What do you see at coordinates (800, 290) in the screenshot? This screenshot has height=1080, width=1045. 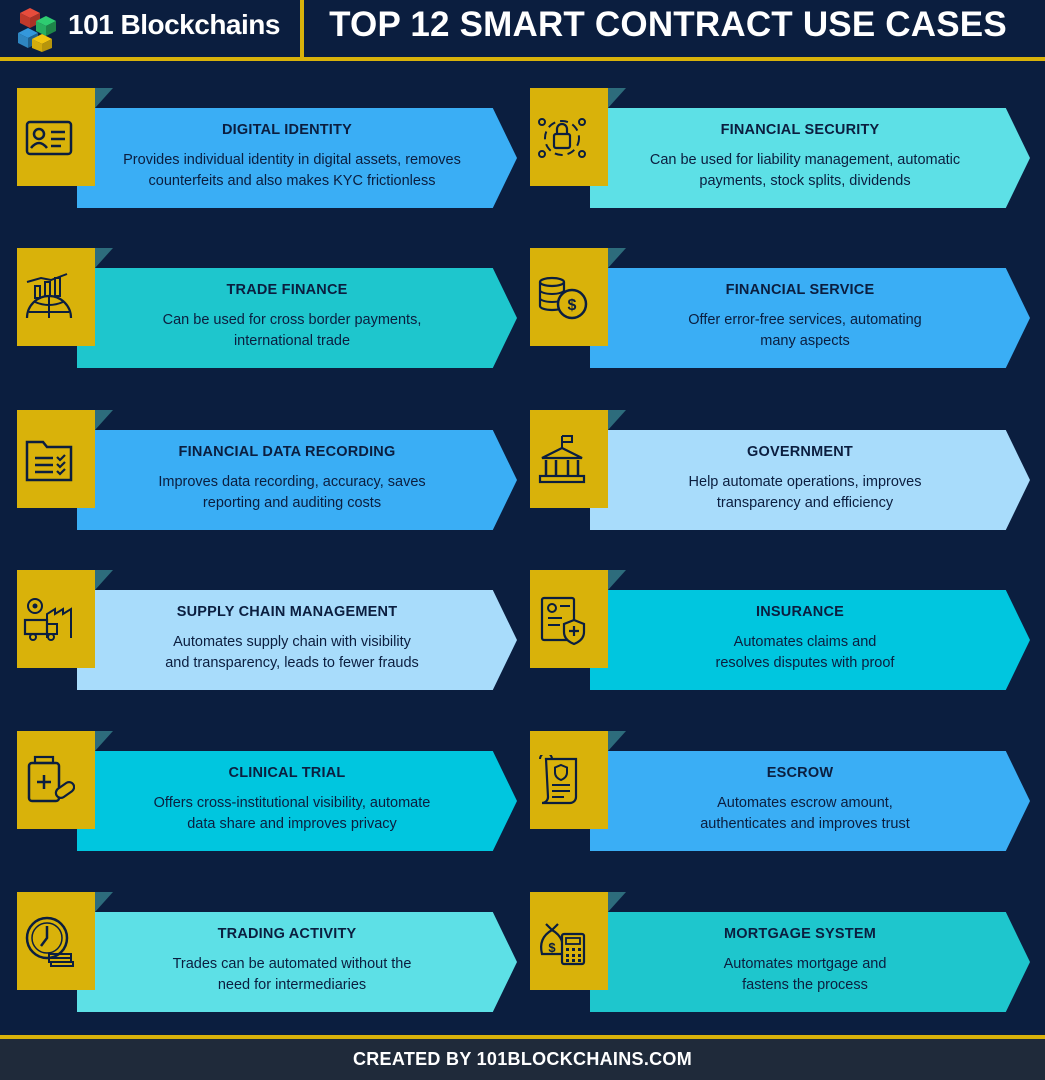 I see `use-case-title: FINANCIAL SERVICE` at bounding box center [800, 290].